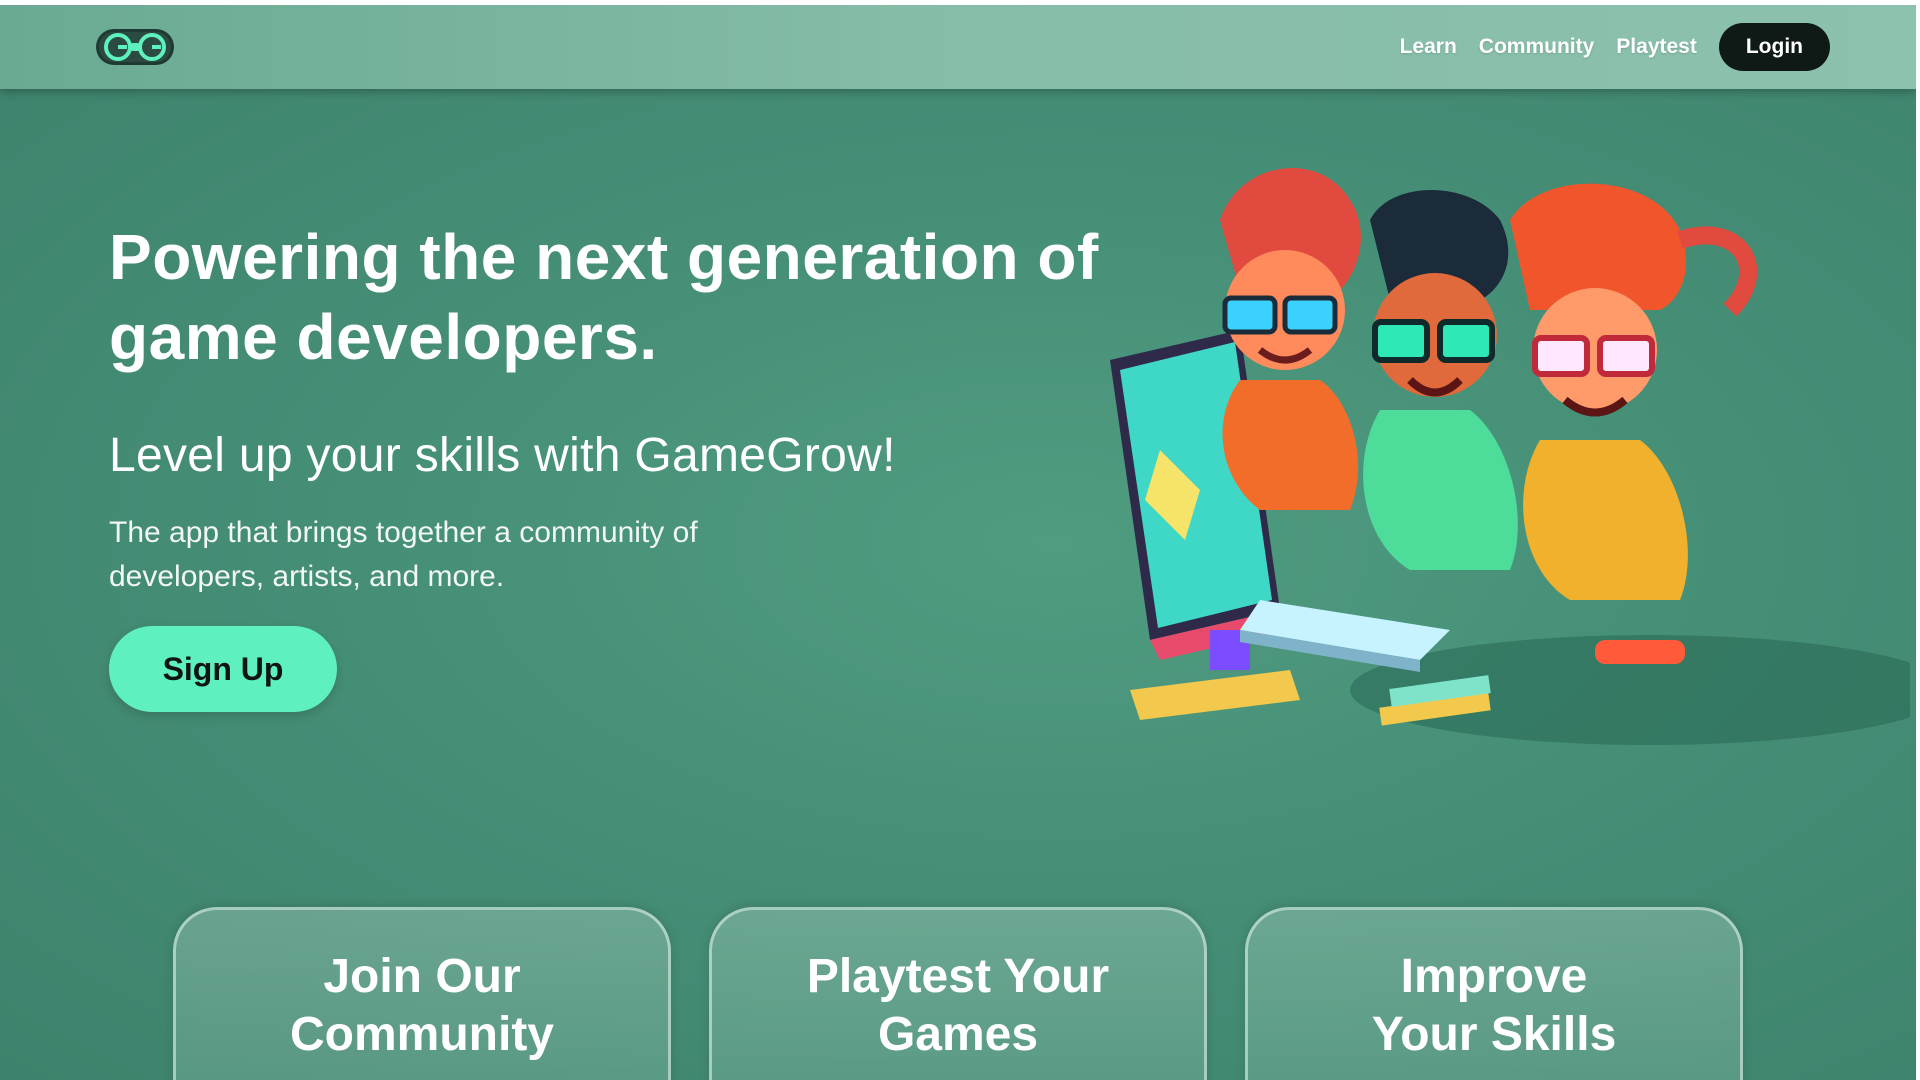 Image resolution: width=1920 pixels, height=1080 pixels. Describe the element at coordinates (958, 47) in the screenshot. I see `top-navbar: Learn Community Playtest Login` at that location.